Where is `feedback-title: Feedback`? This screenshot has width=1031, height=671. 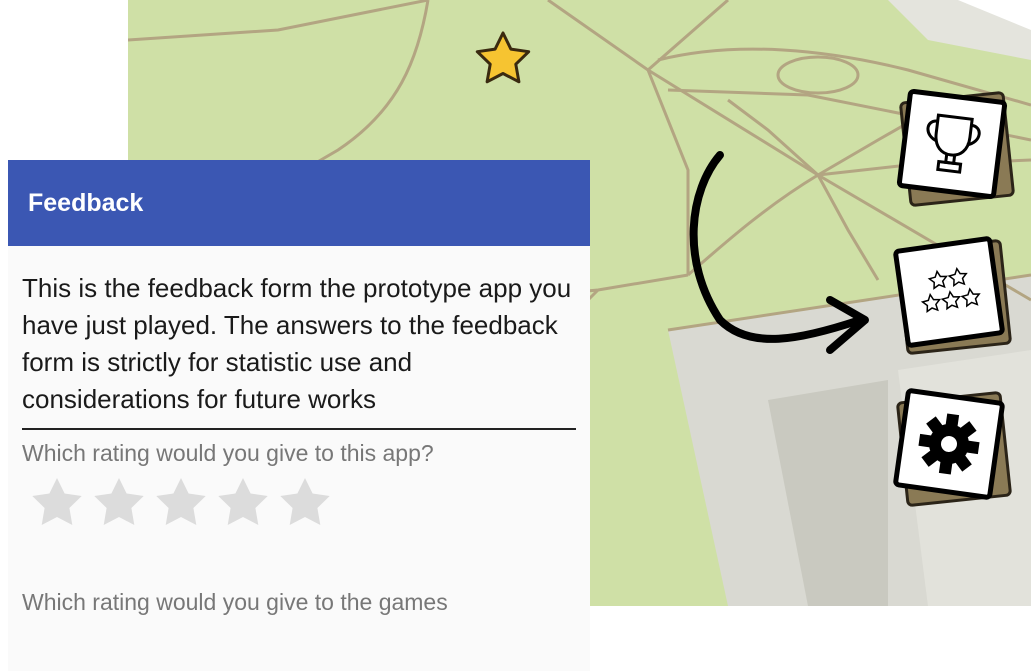 feedback-title: Feedback is located at coordinates (86, 202).